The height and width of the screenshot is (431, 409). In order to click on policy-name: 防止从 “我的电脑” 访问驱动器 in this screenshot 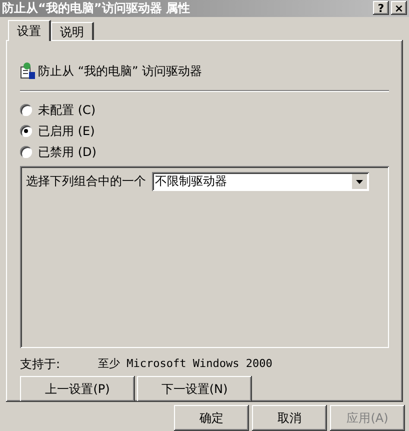, I will do `click(120, 71)`.